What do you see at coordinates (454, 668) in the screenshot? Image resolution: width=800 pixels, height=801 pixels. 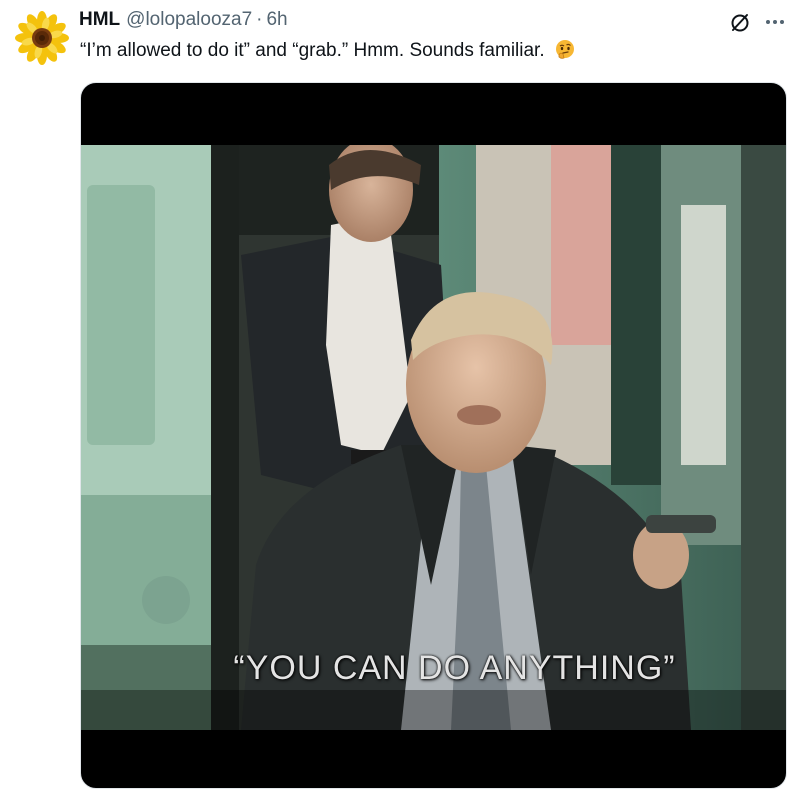 I see `video-caption: “YOU CAN DO ANYTHING”` at bounding box center [454, 668].